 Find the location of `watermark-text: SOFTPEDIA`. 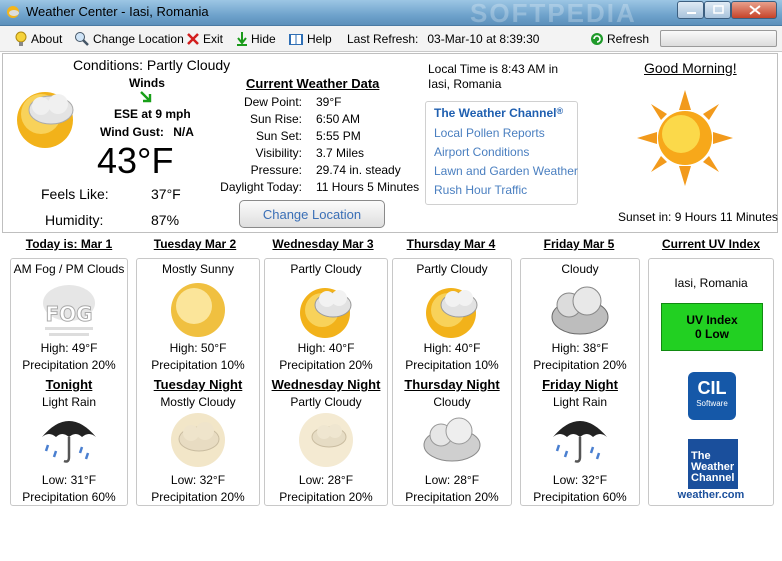

watermark-text: SOFTPEDIA is located at coordinates (553, 14).